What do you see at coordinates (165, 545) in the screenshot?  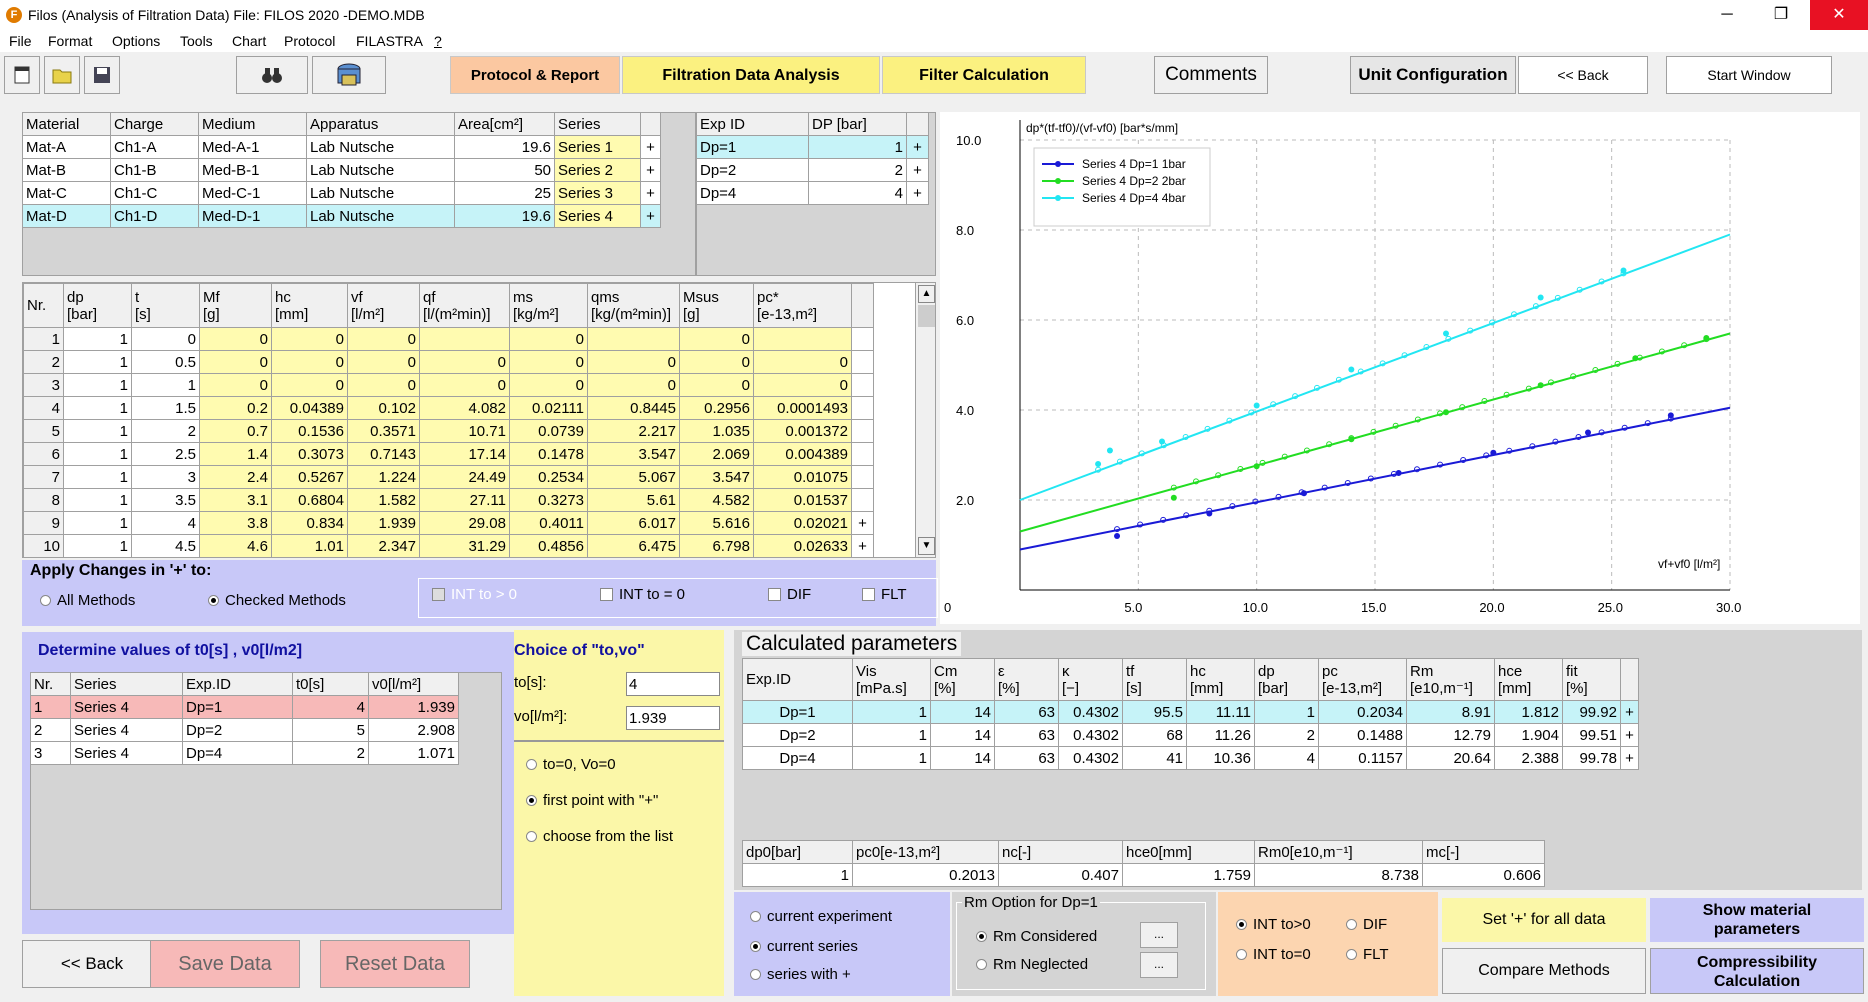 I see `data-cell: 4.5` at bounding box center [165, 545].